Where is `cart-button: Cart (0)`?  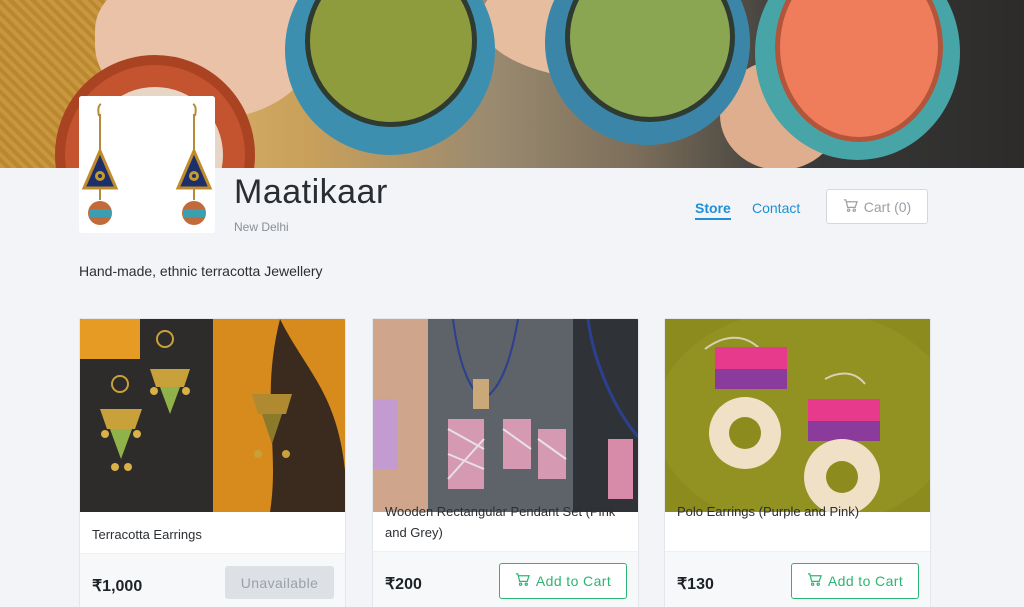 cart-button: Cart (0) is located at coordinates (877, 206).